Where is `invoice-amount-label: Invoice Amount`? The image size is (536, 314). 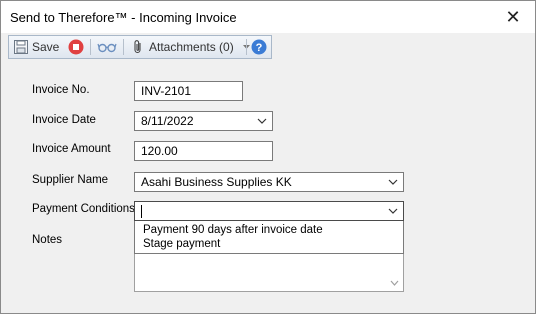 invoice-amount-label: Invoice Amount is located at coordinates (71, 149).